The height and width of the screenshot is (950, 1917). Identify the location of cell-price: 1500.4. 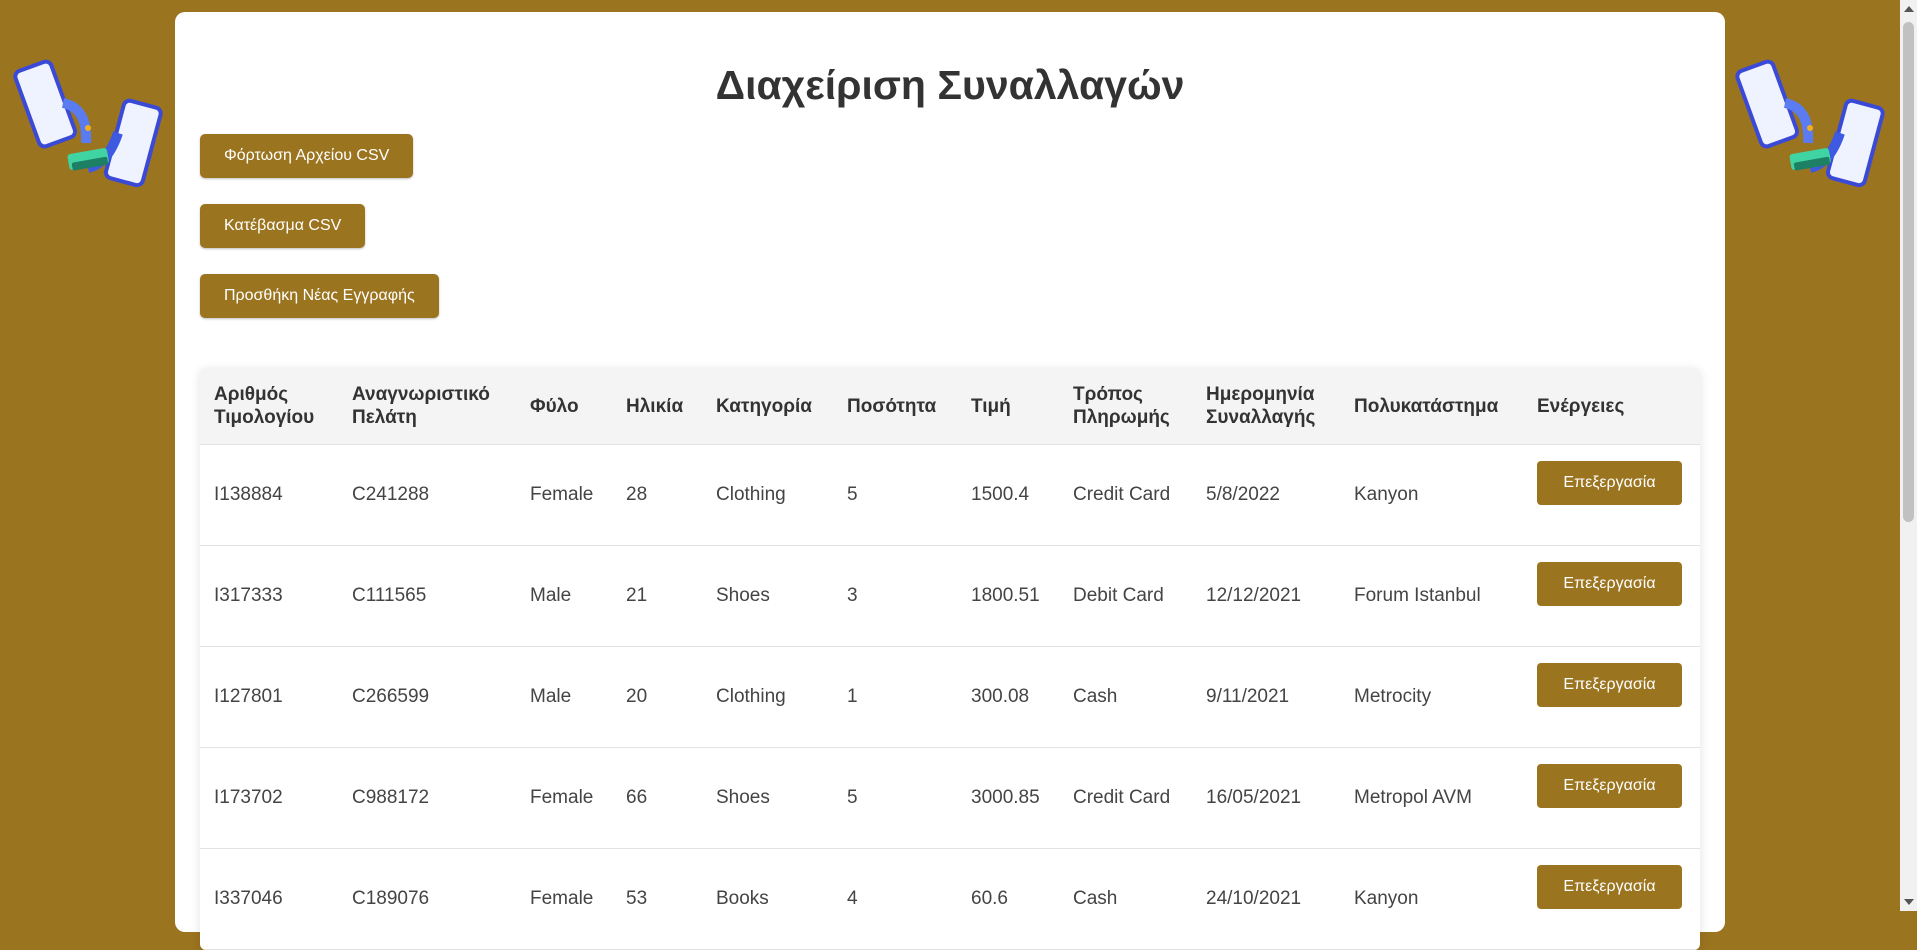
(1008, 495).